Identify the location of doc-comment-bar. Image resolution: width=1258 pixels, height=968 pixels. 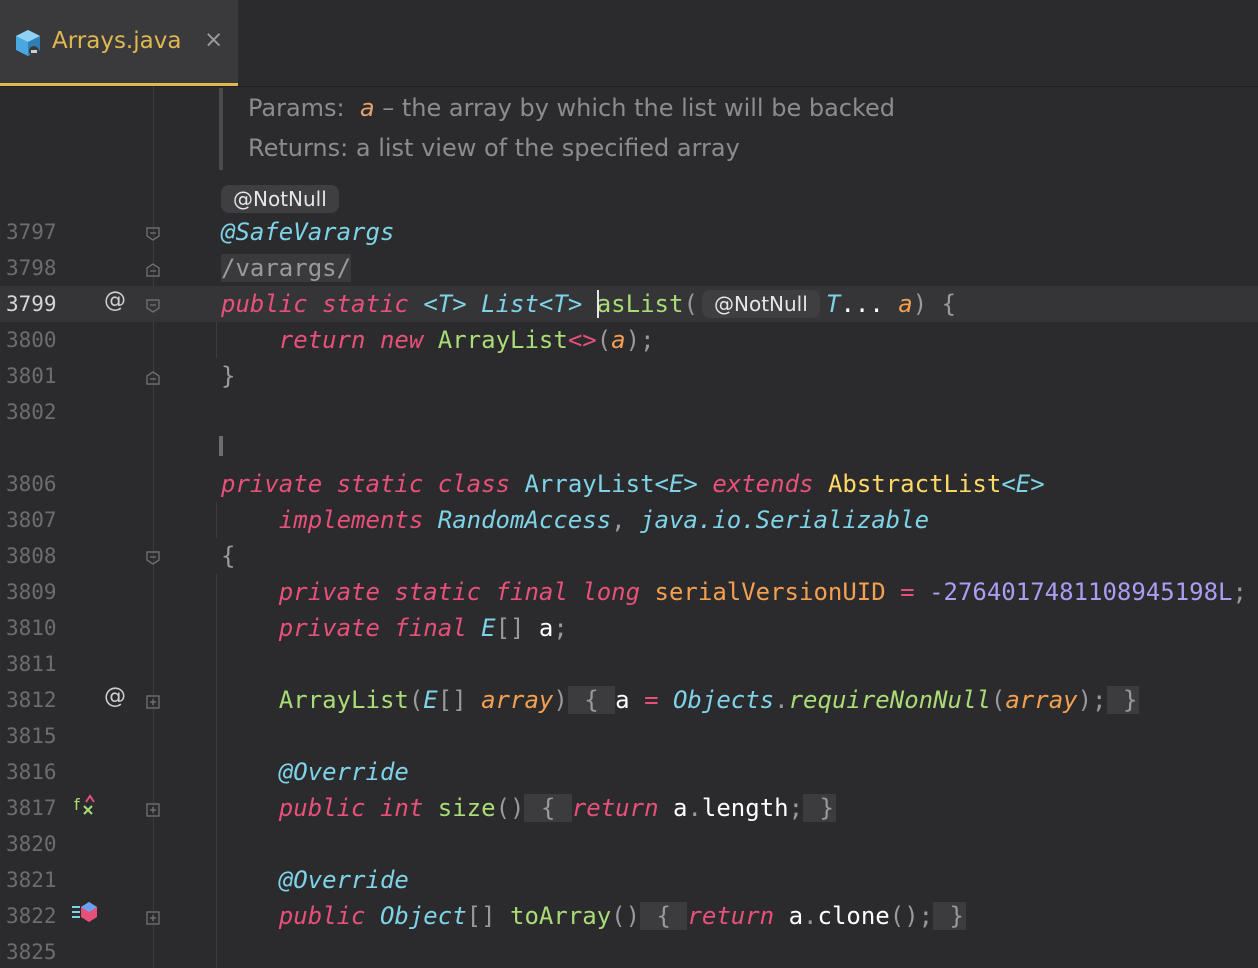
(221, 129).